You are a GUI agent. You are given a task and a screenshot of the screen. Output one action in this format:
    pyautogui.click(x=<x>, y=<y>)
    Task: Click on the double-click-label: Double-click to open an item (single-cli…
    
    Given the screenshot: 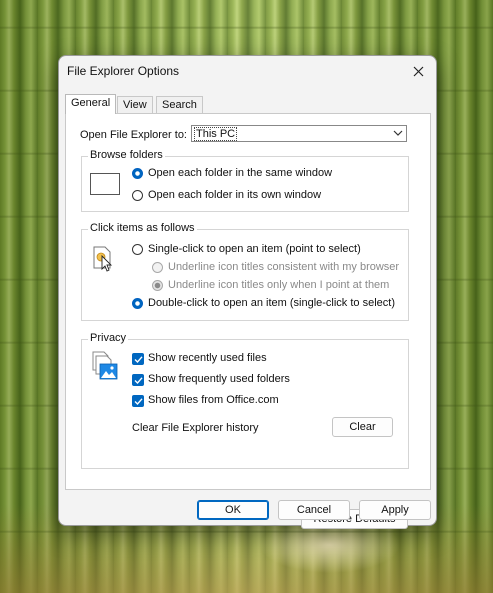 What is the action you would take?
    pyautogui.click(x=271, y=303)
    